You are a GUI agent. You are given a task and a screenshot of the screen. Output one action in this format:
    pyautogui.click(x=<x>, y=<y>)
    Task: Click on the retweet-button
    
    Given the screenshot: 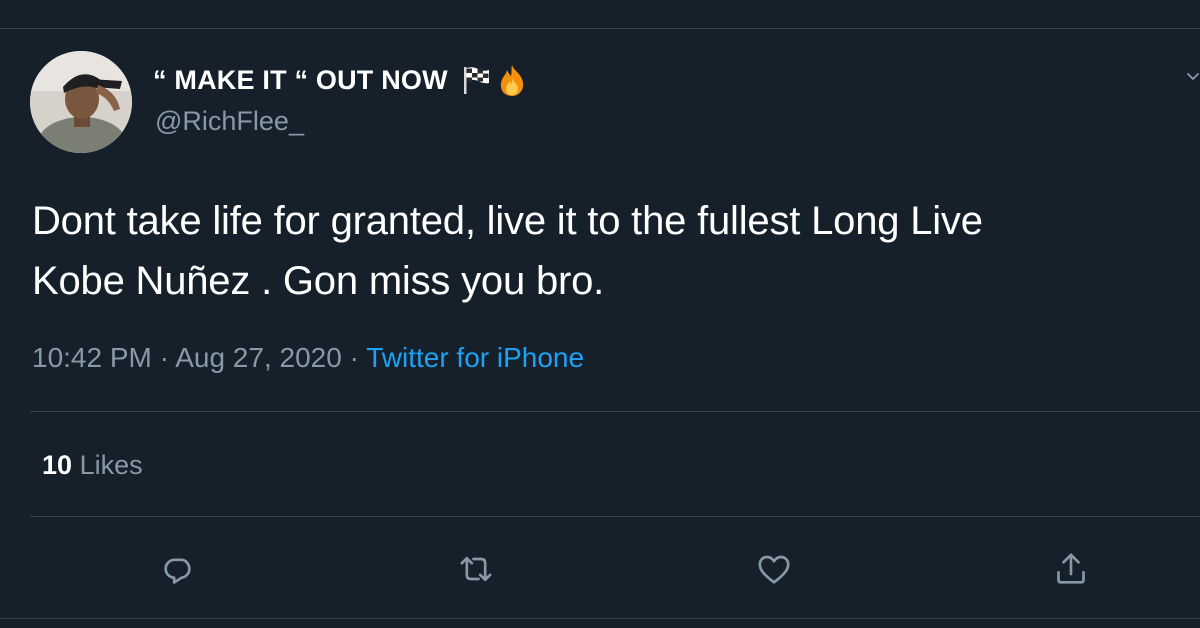 What is the action you would take?
    pyautogui.click(x=476, y=569)
    